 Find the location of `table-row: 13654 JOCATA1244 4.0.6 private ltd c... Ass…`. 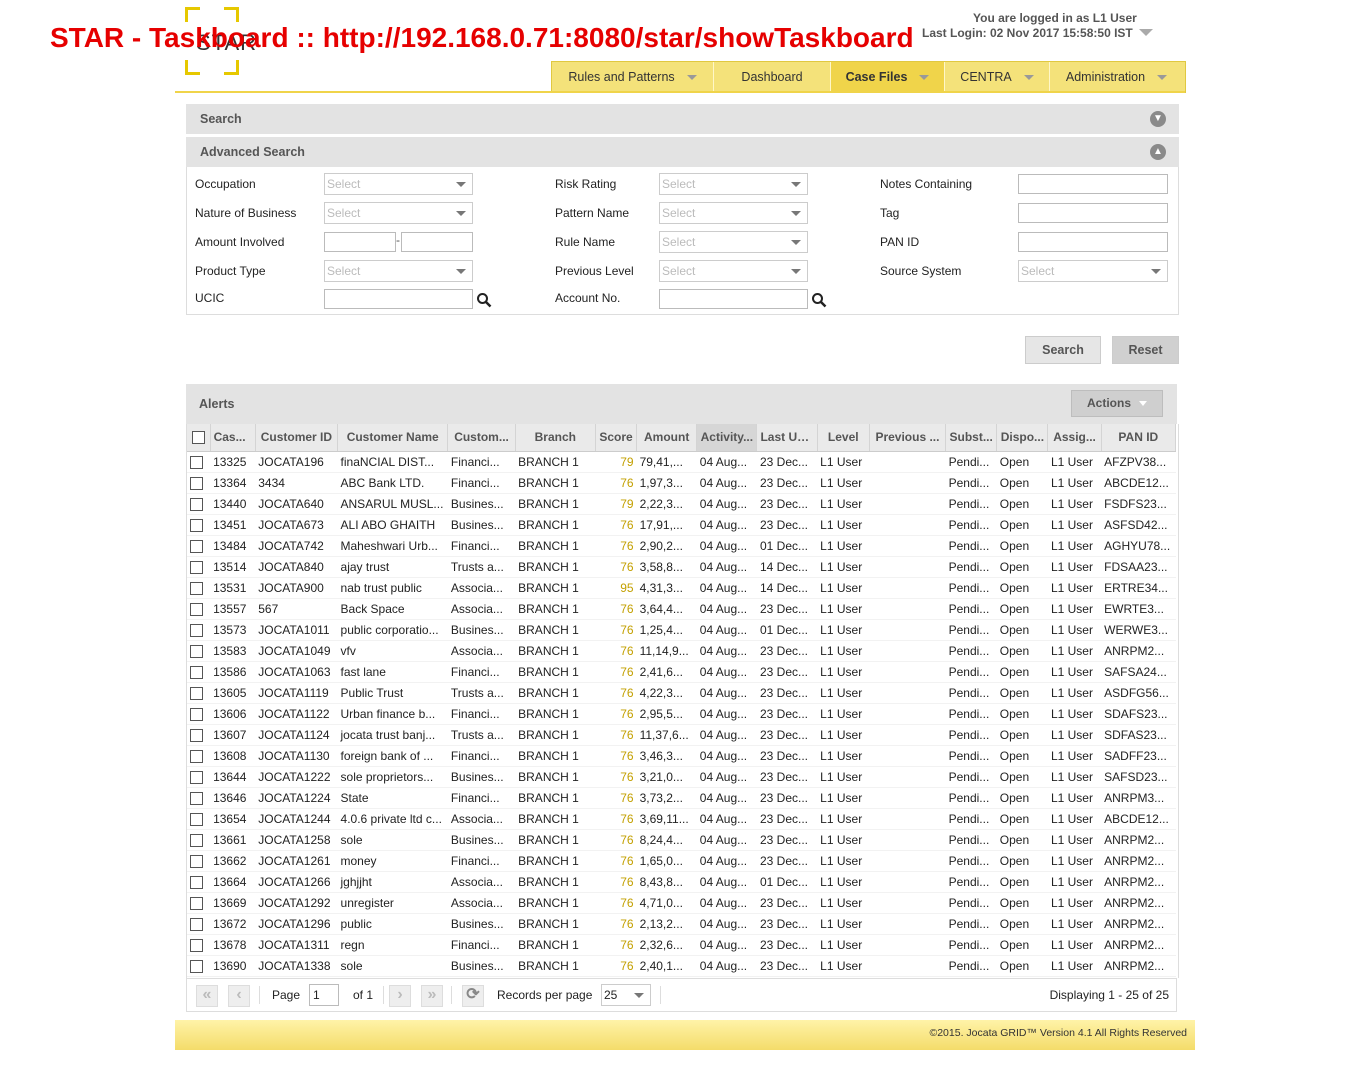

table-row: 13654 JOCATA1244 4.0.6 private ltd c... Ass… is located at coordinates (681, 819).